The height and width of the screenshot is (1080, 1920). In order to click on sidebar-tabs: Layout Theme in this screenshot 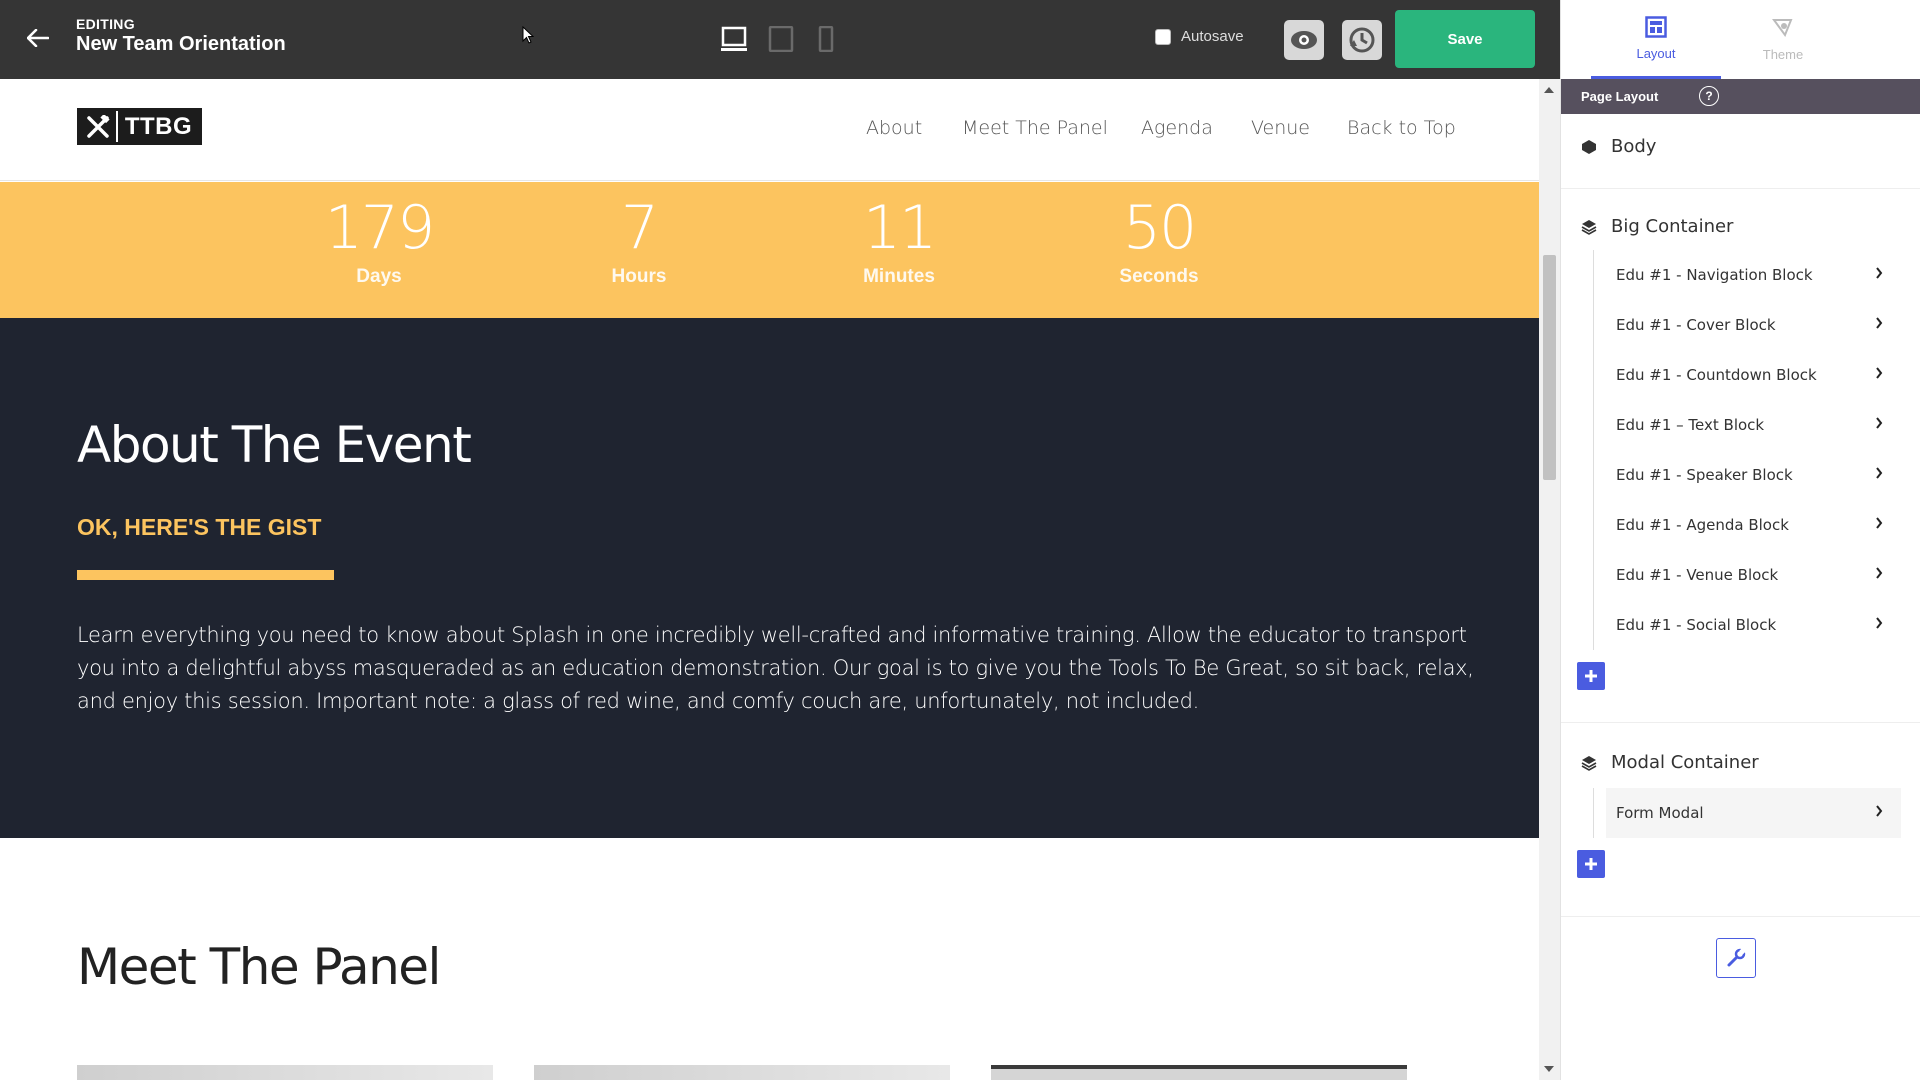, I will do `click(1740, 39)`.